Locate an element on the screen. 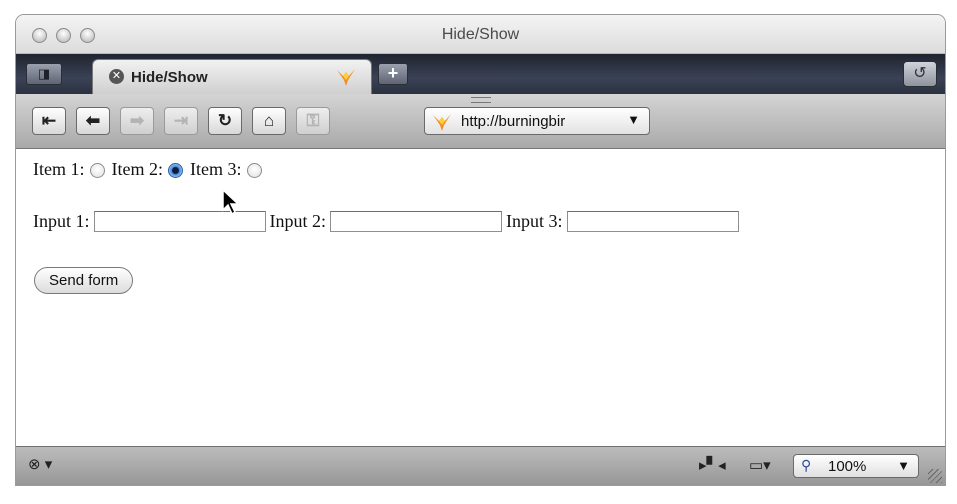  tab-hide-show: ✕ Hide/Show is located at coordinates (232, 76).